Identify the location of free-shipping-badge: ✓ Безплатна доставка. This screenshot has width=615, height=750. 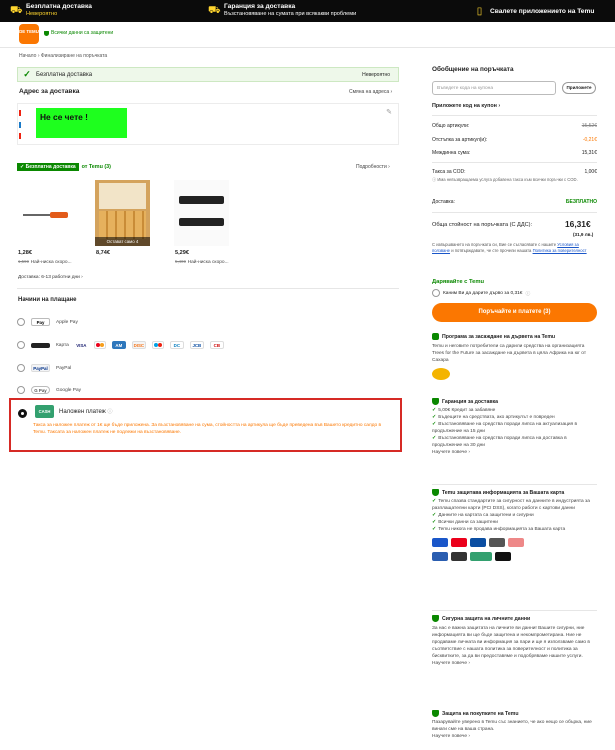
(48, 167).